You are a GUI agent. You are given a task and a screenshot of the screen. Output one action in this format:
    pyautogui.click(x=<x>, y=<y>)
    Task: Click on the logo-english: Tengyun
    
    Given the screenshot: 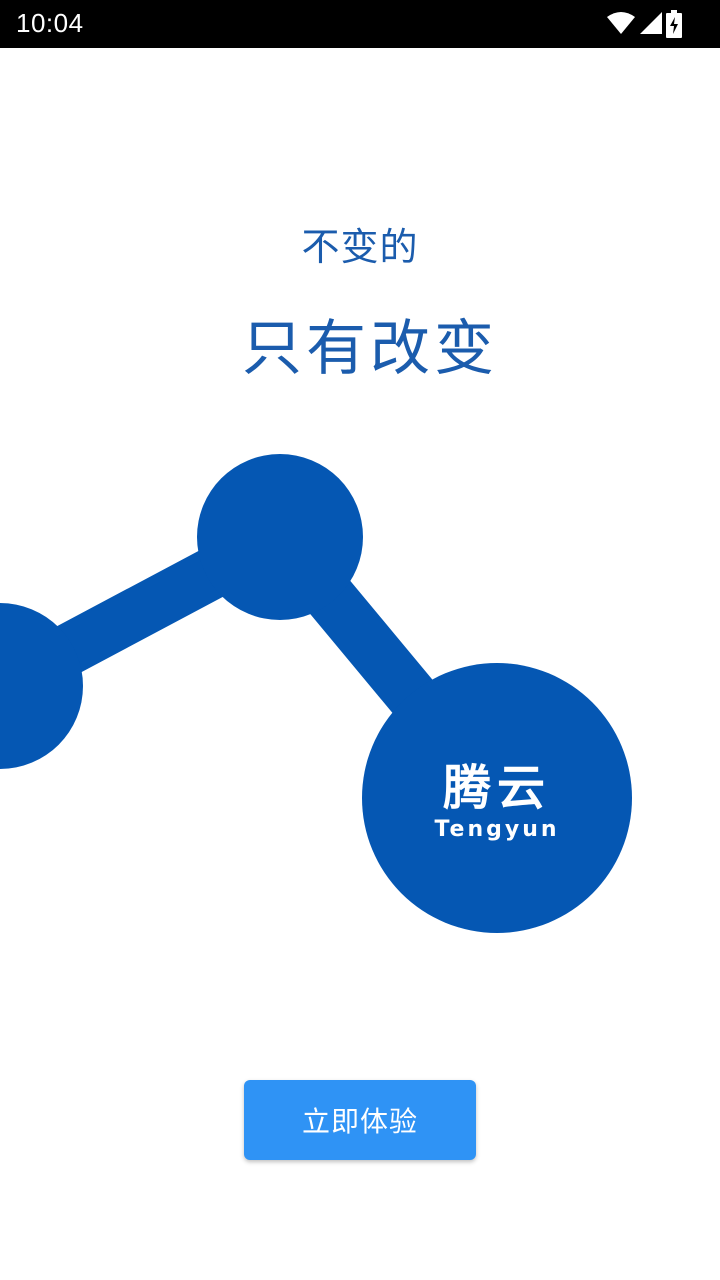 What is the action you would take?
    pyautogui.click(x=497, y=829)
    